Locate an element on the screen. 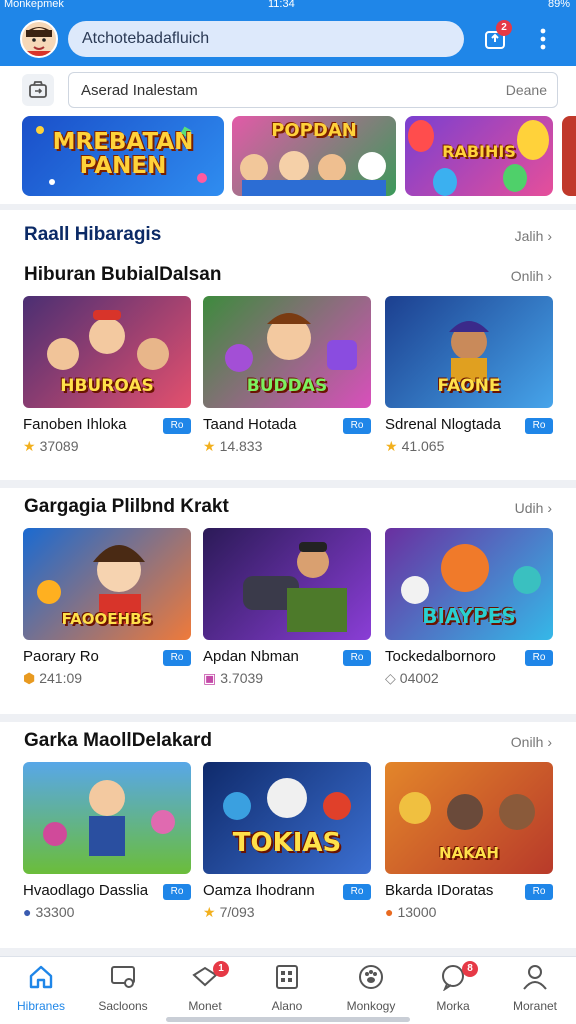  game-card: NAKAH Bkarda IDoratas Ro ● 13000 is located at coordinates (469, 847).